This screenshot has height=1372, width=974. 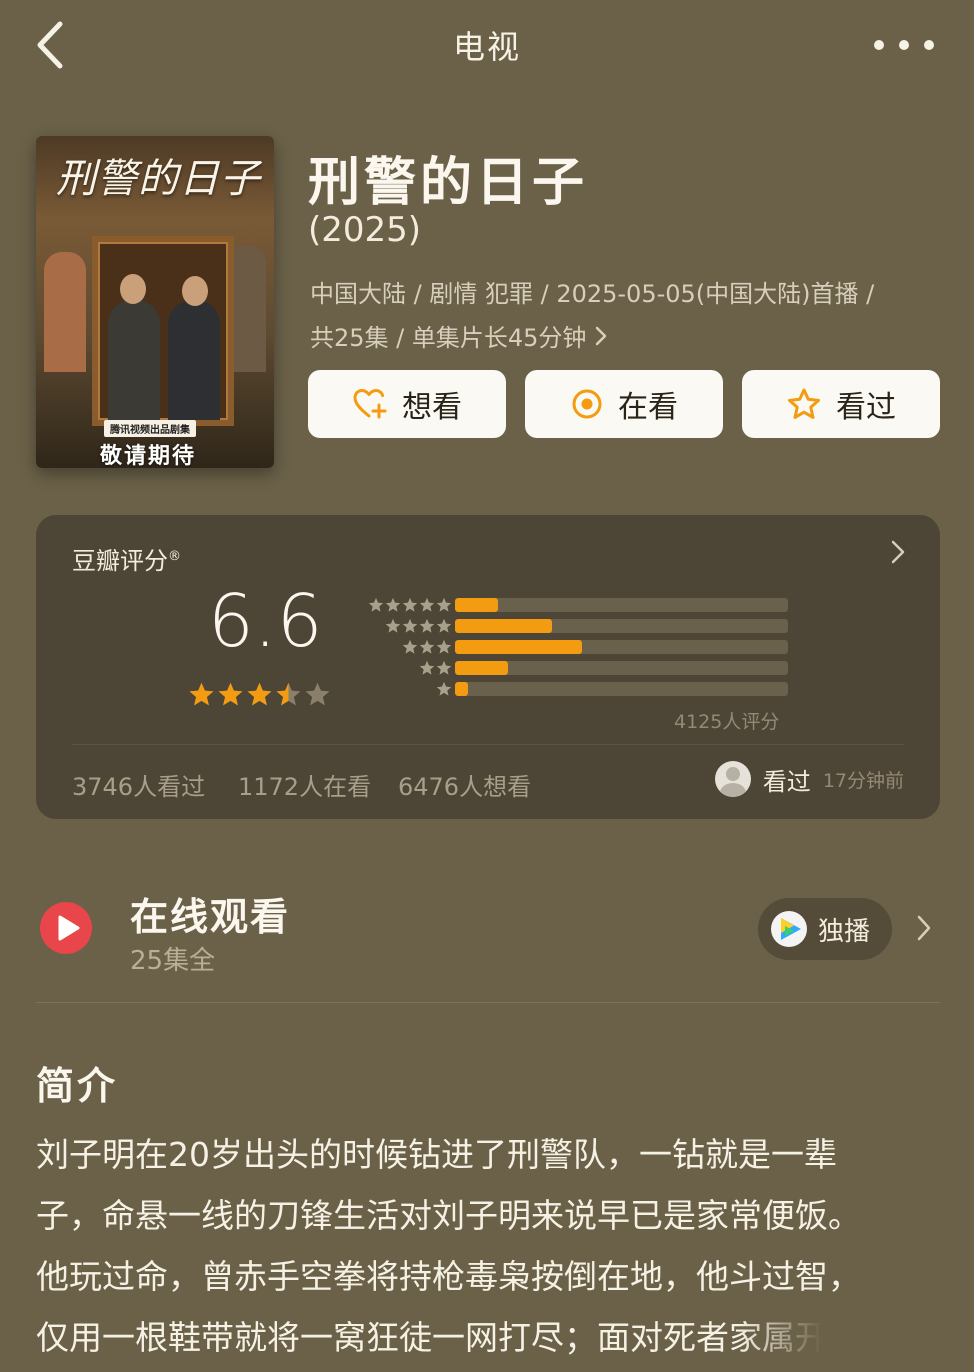 I want to click on rating-histogram, so click(x=578, y=647).